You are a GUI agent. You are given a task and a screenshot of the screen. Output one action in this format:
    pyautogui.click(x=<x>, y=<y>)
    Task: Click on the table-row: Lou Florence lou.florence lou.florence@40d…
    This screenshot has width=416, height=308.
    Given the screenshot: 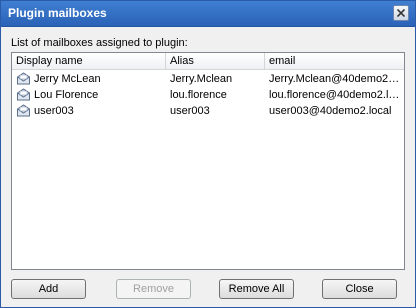 What is the action you would take?
    pyautogui.click(x=208, y=95)
    